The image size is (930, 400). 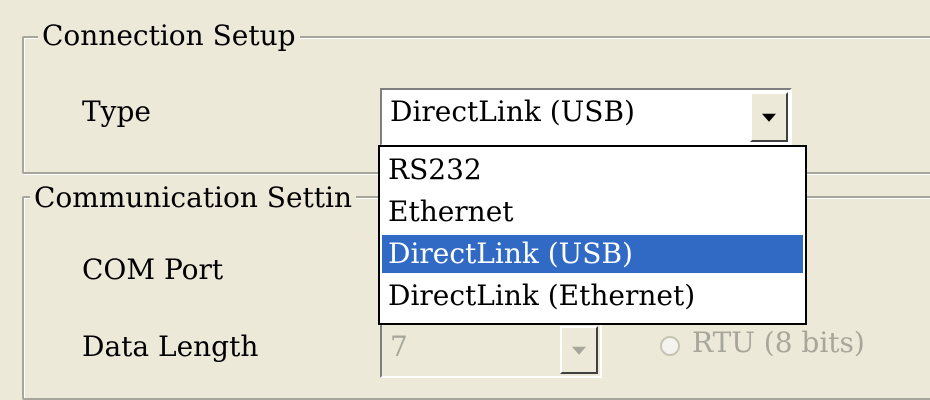 I want to click on communication-settings-legend: Communication Settin, so click(x=193, y=198).